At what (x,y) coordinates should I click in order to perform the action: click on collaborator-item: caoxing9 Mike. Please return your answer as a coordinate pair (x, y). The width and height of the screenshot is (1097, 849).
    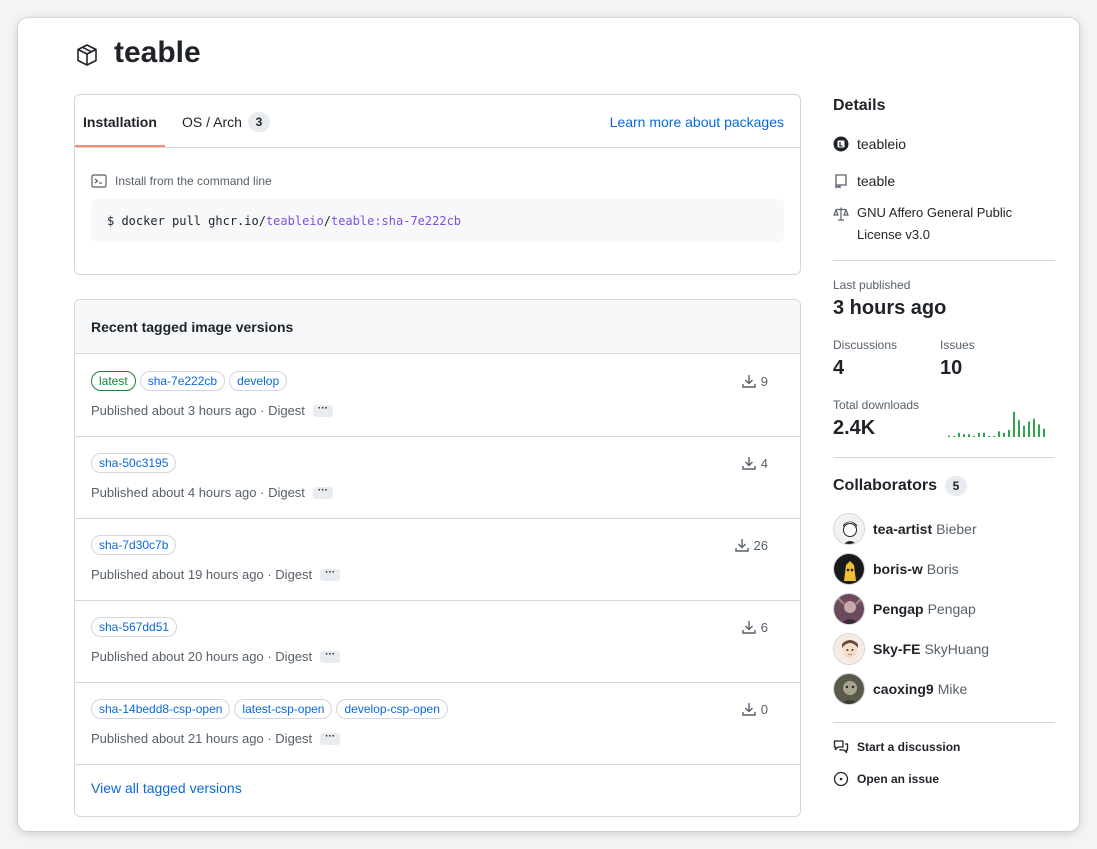
    Looking at the image, I should click on (900, 689).